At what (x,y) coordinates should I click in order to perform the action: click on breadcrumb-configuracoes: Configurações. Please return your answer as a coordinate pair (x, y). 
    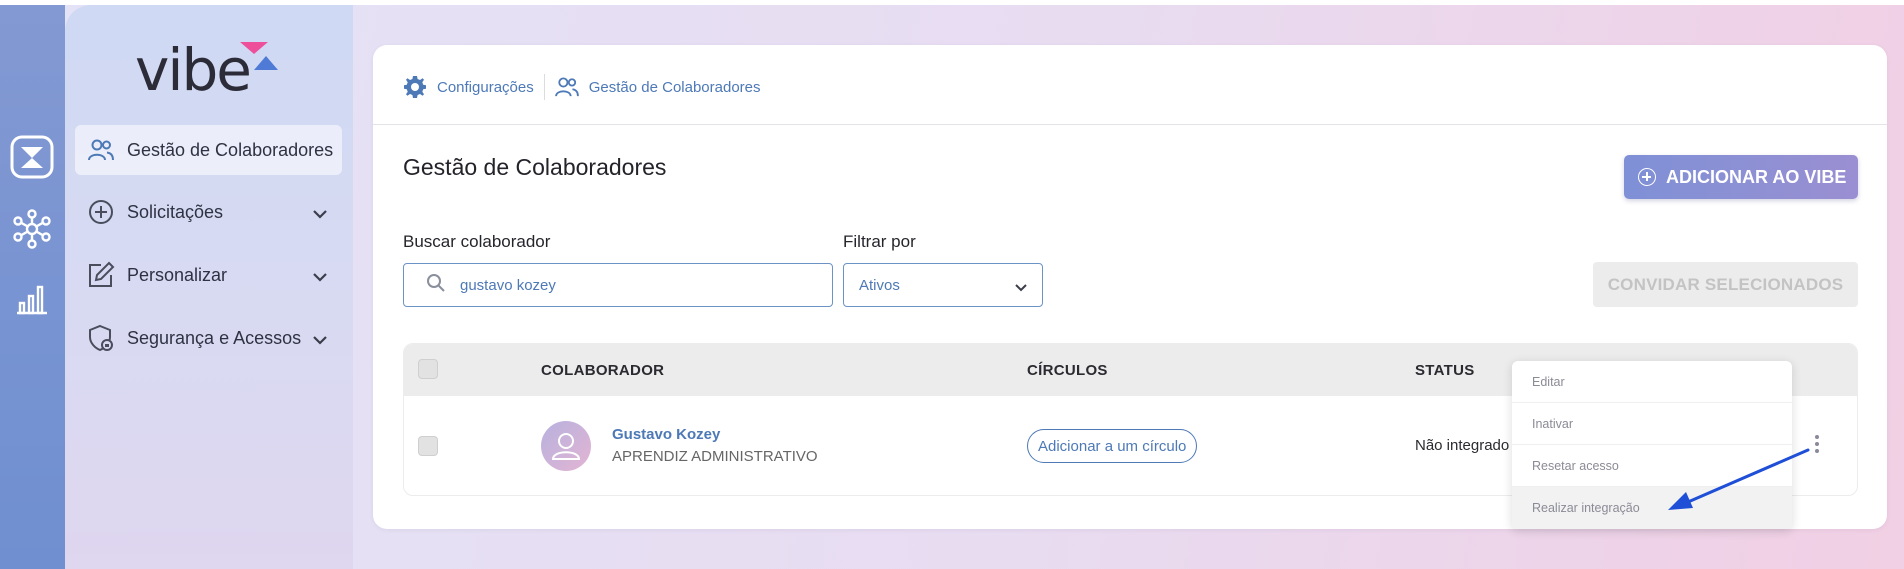
    Looking at the image, I should click on (485, 87).